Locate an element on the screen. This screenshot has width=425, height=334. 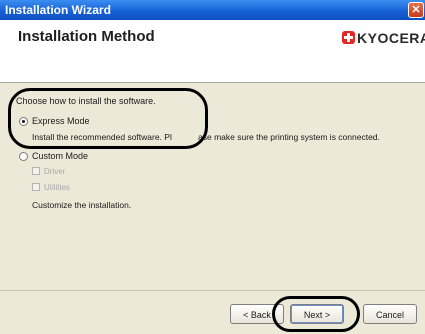
utilities-checkbox is located at coordinates (36, 187).